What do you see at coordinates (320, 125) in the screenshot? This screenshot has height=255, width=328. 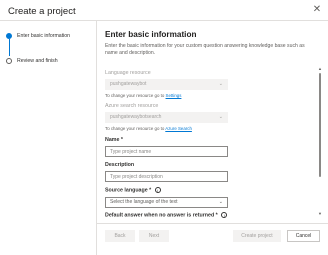 I see `scrollbar-thumb` at bounding box center [320, 125].